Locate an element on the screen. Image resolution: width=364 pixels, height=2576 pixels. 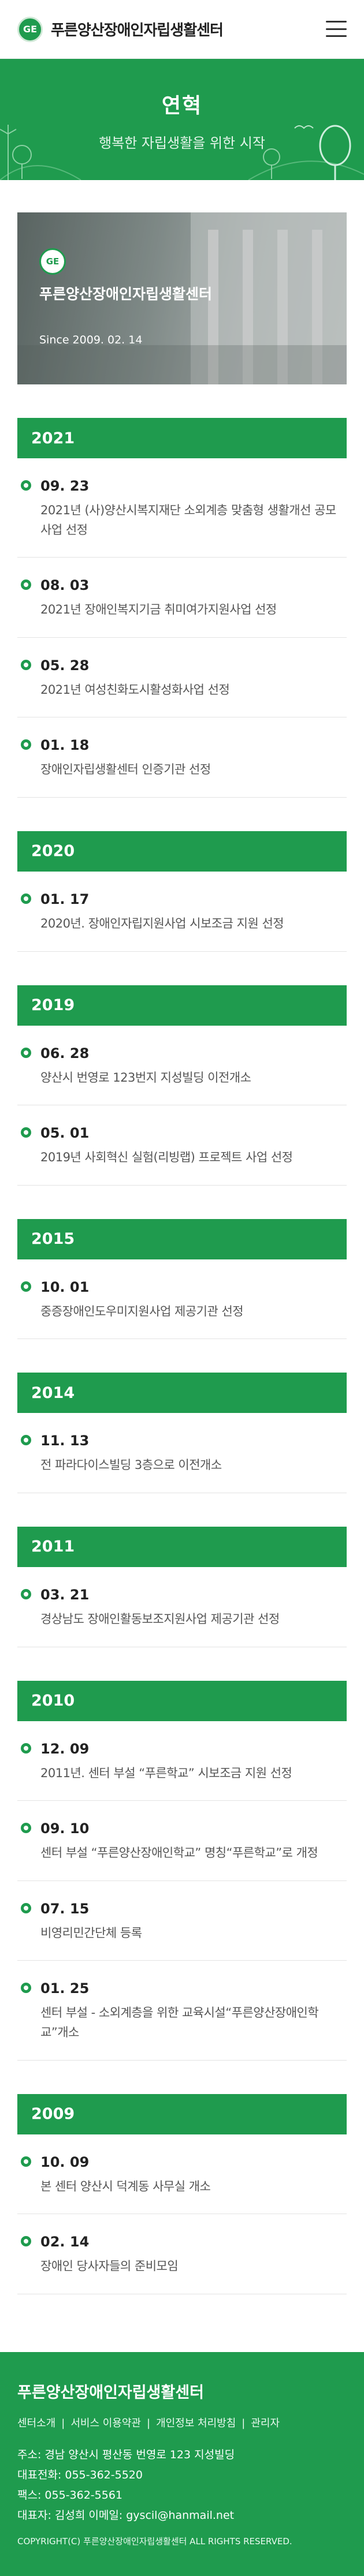
history-item: 01. 25 센터 부설 - 소외계층을 위한 교육시설“푸른양산장애인학교”개소 is located at coordinates (182, 2011).